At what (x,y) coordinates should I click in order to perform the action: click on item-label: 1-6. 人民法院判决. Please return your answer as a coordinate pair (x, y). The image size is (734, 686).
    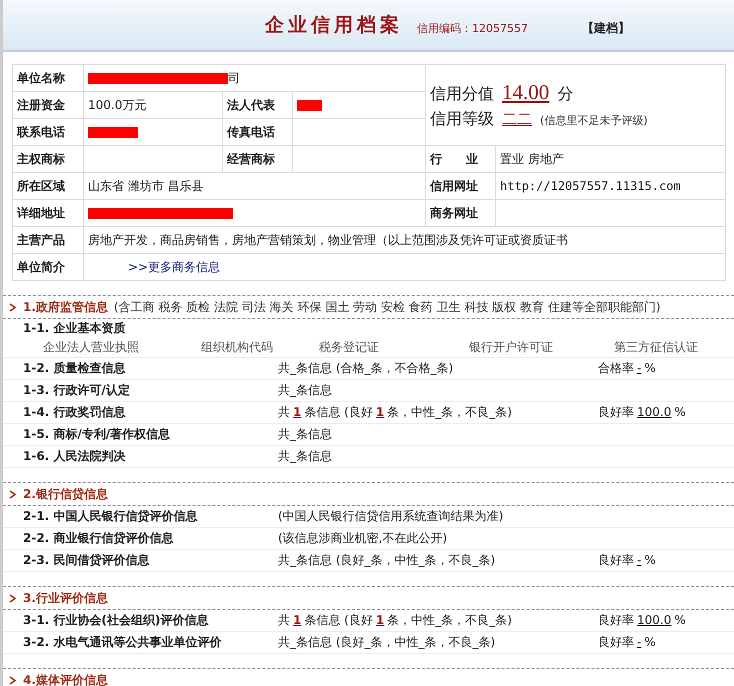
    Looking at the image, I should click on (74, 456).